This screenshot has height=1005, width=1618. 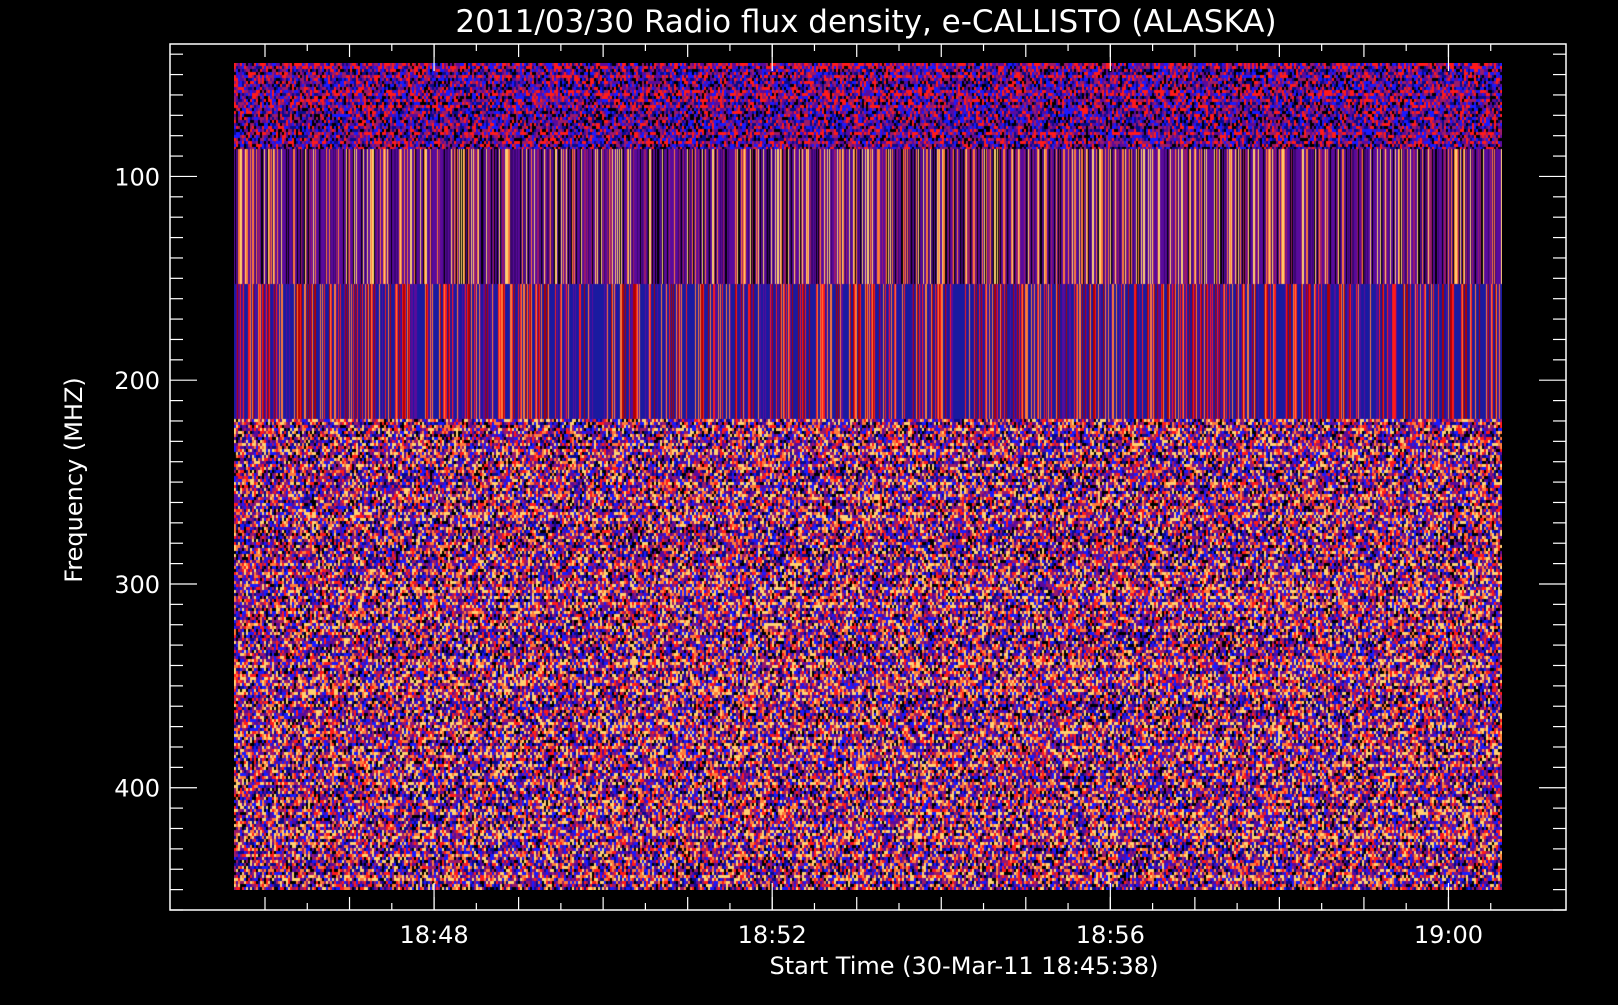 I want to click on y-tick-label: 300, so click(x=137, y=585).